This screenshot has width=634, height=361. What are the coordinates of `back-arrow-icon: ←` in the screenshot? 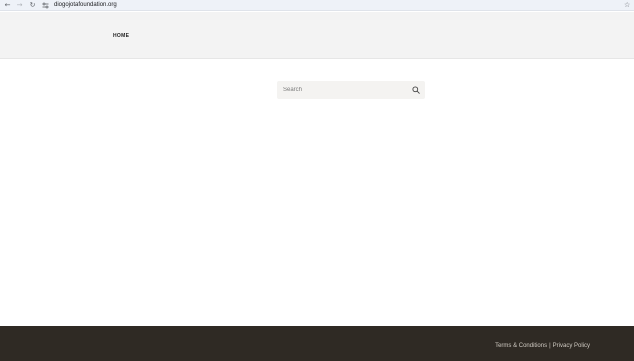 It's located at (7, 5).